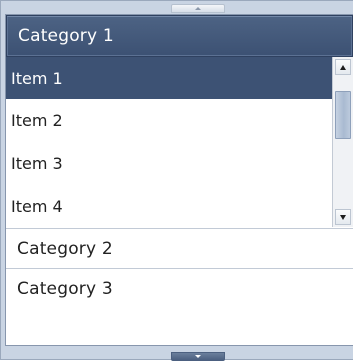 Image resolution: width=353 pixels, height=361 pixels. I want to click on triangle-down-icon, so click(198, 356).